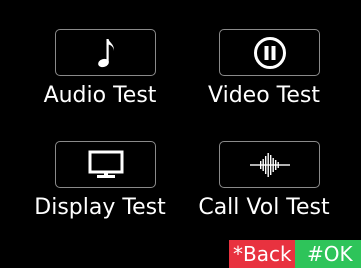 The width and height of the screenshot is (361, 268). I want to click on display-test-label: Display Test, so click(100, 207).